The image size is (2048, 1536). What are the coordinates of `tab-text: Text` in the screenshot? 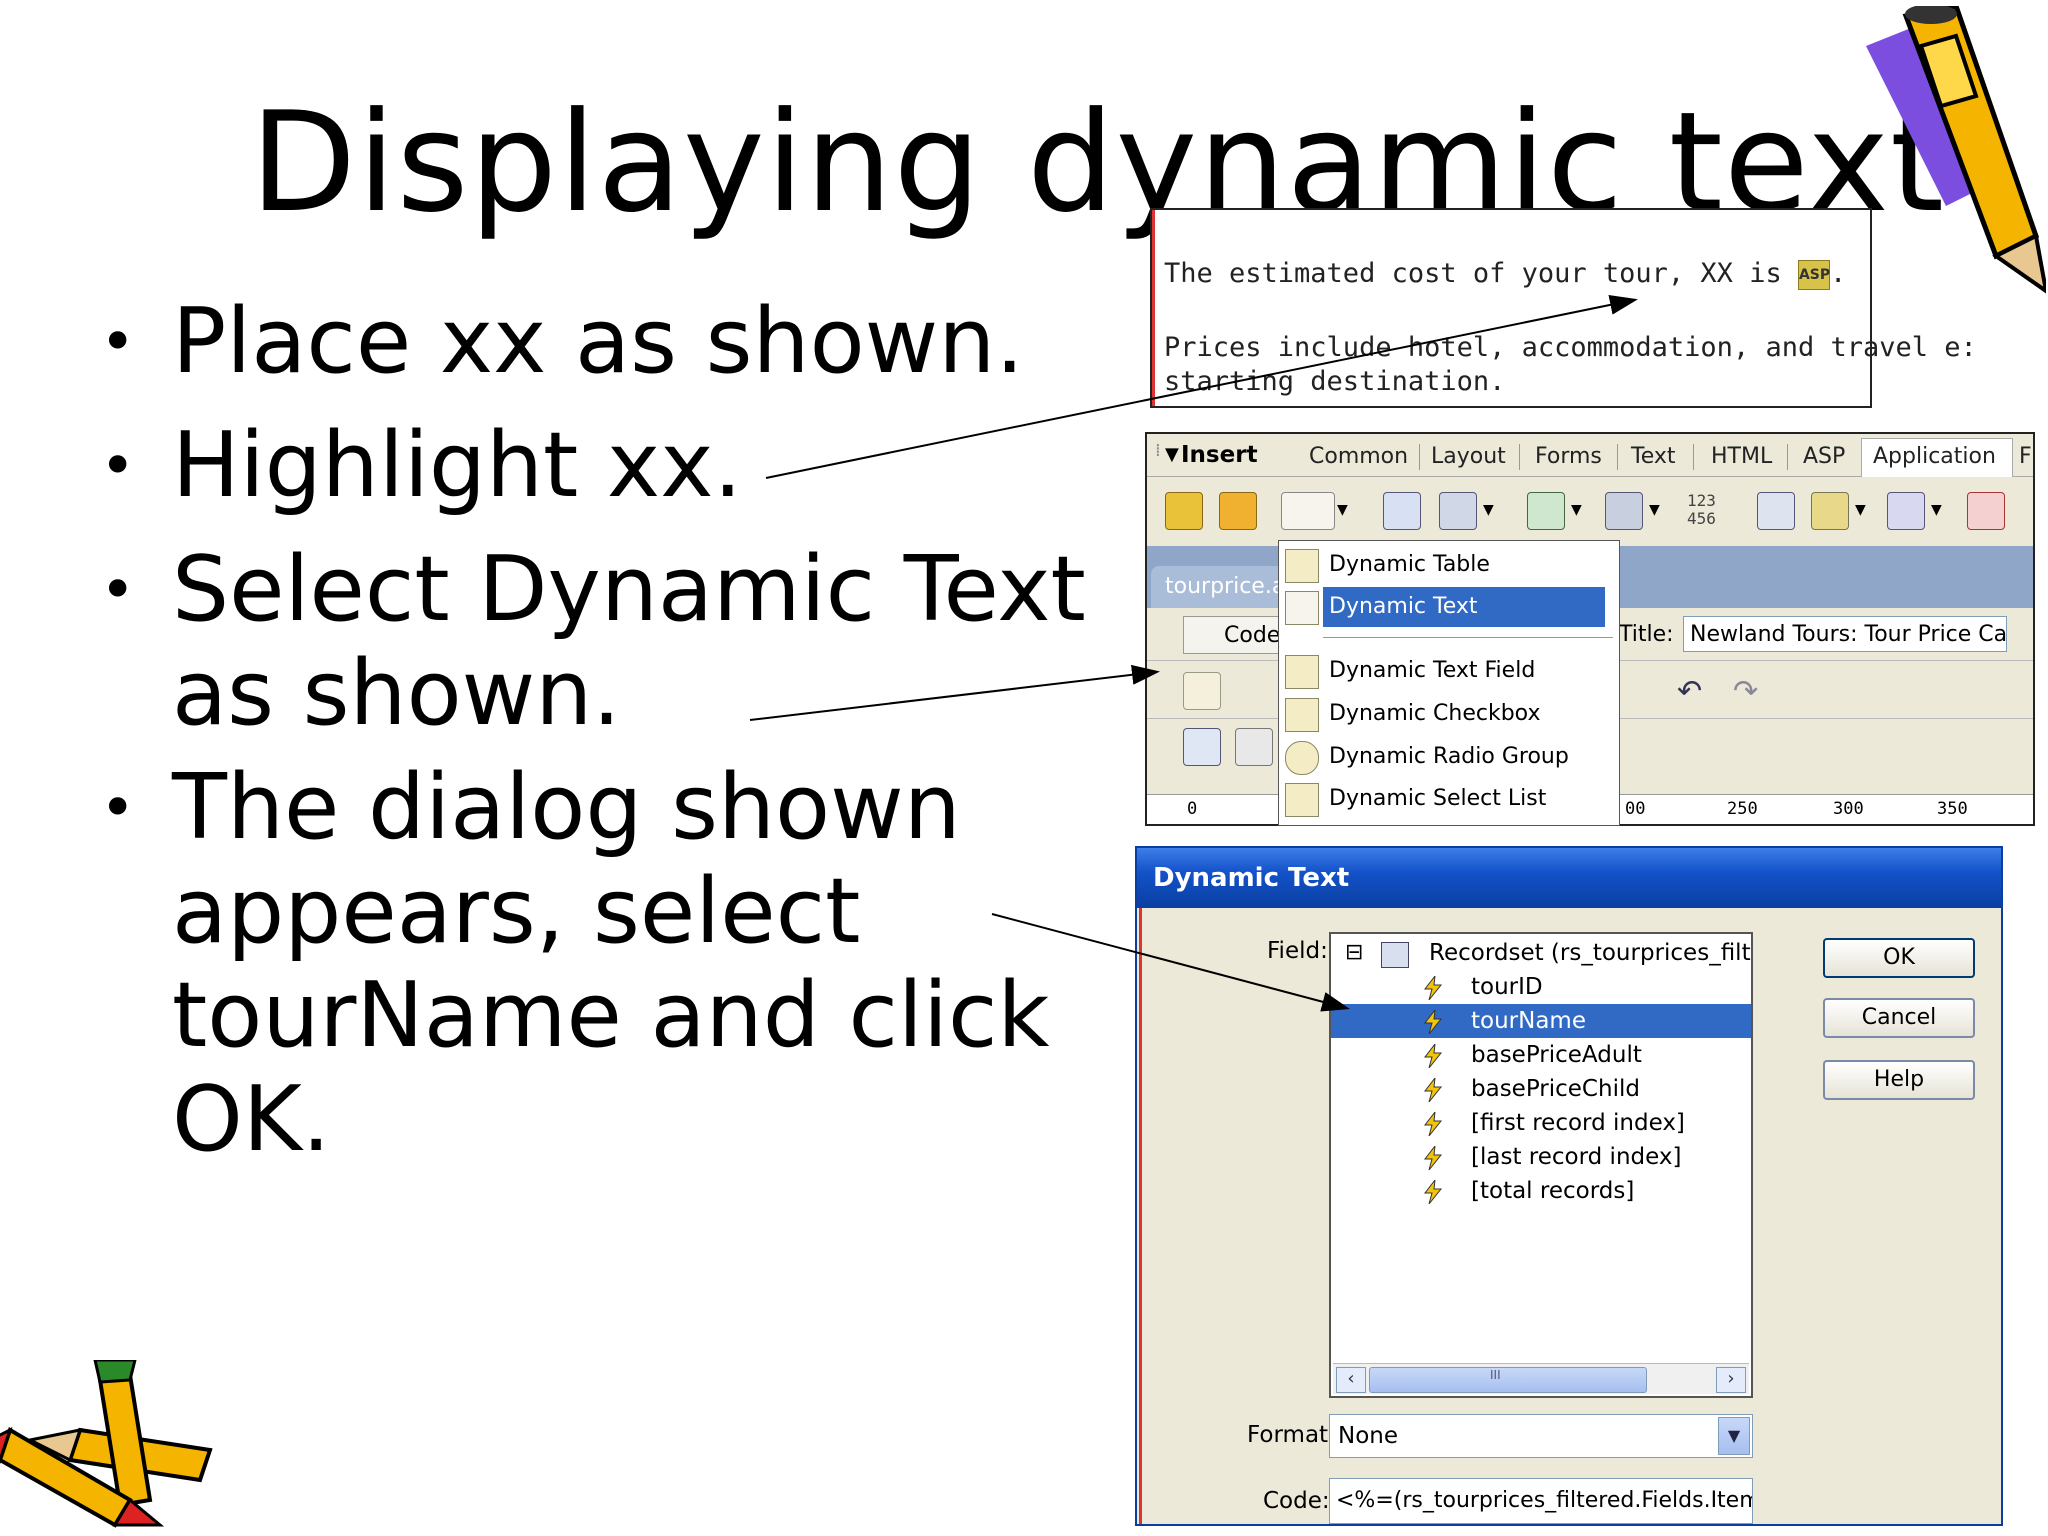 It's located at (1653, 456).